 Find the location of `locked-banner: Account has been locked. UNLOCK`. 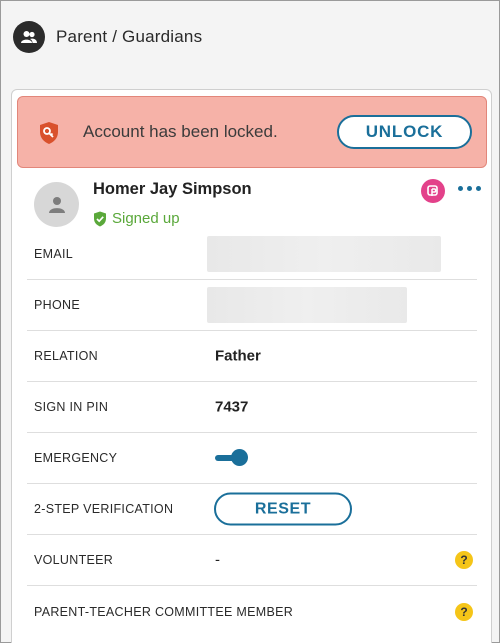

locked-banner: Account has been locked. UNLOCK is located at coordinates (252, 132).